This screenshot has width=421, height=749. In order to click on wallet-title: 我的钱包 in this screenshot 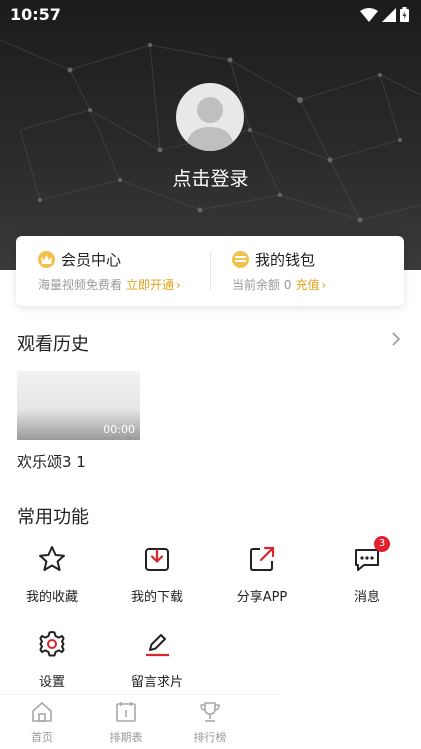, I will do `click(285, 260)`.